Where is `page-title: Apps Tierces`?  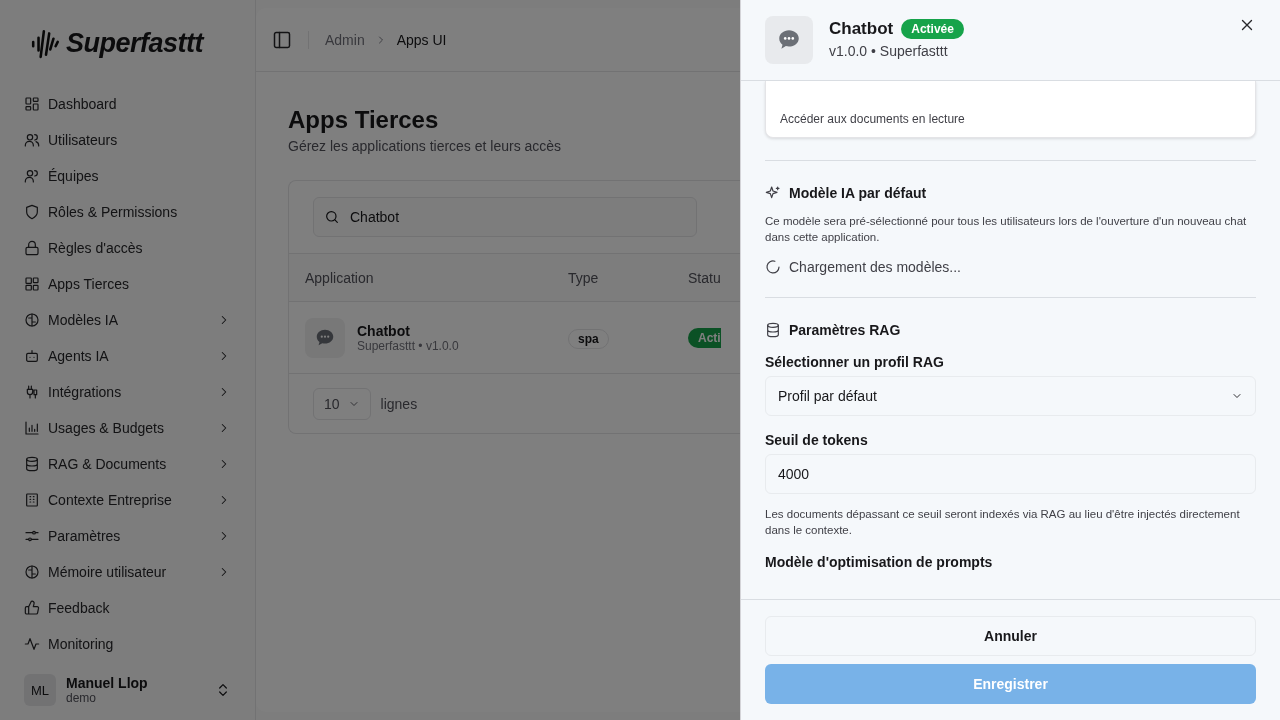 page-title: Apps Tierces is located at coordinates (364, 120).